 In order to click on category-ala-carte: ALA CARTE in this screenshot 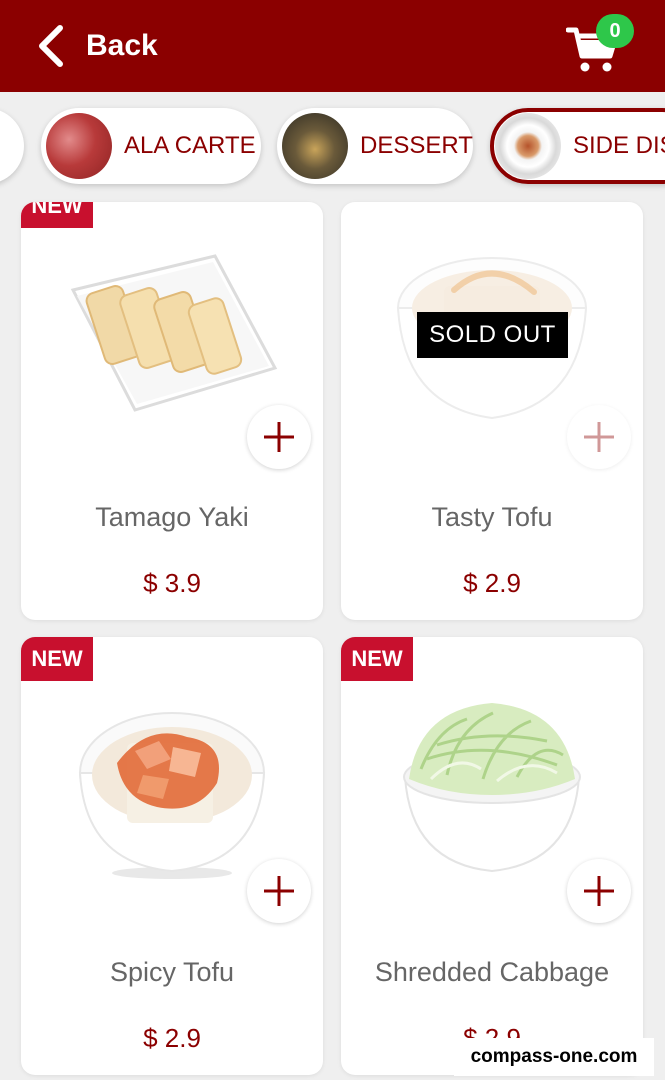, I will do `click(151, 146)`.